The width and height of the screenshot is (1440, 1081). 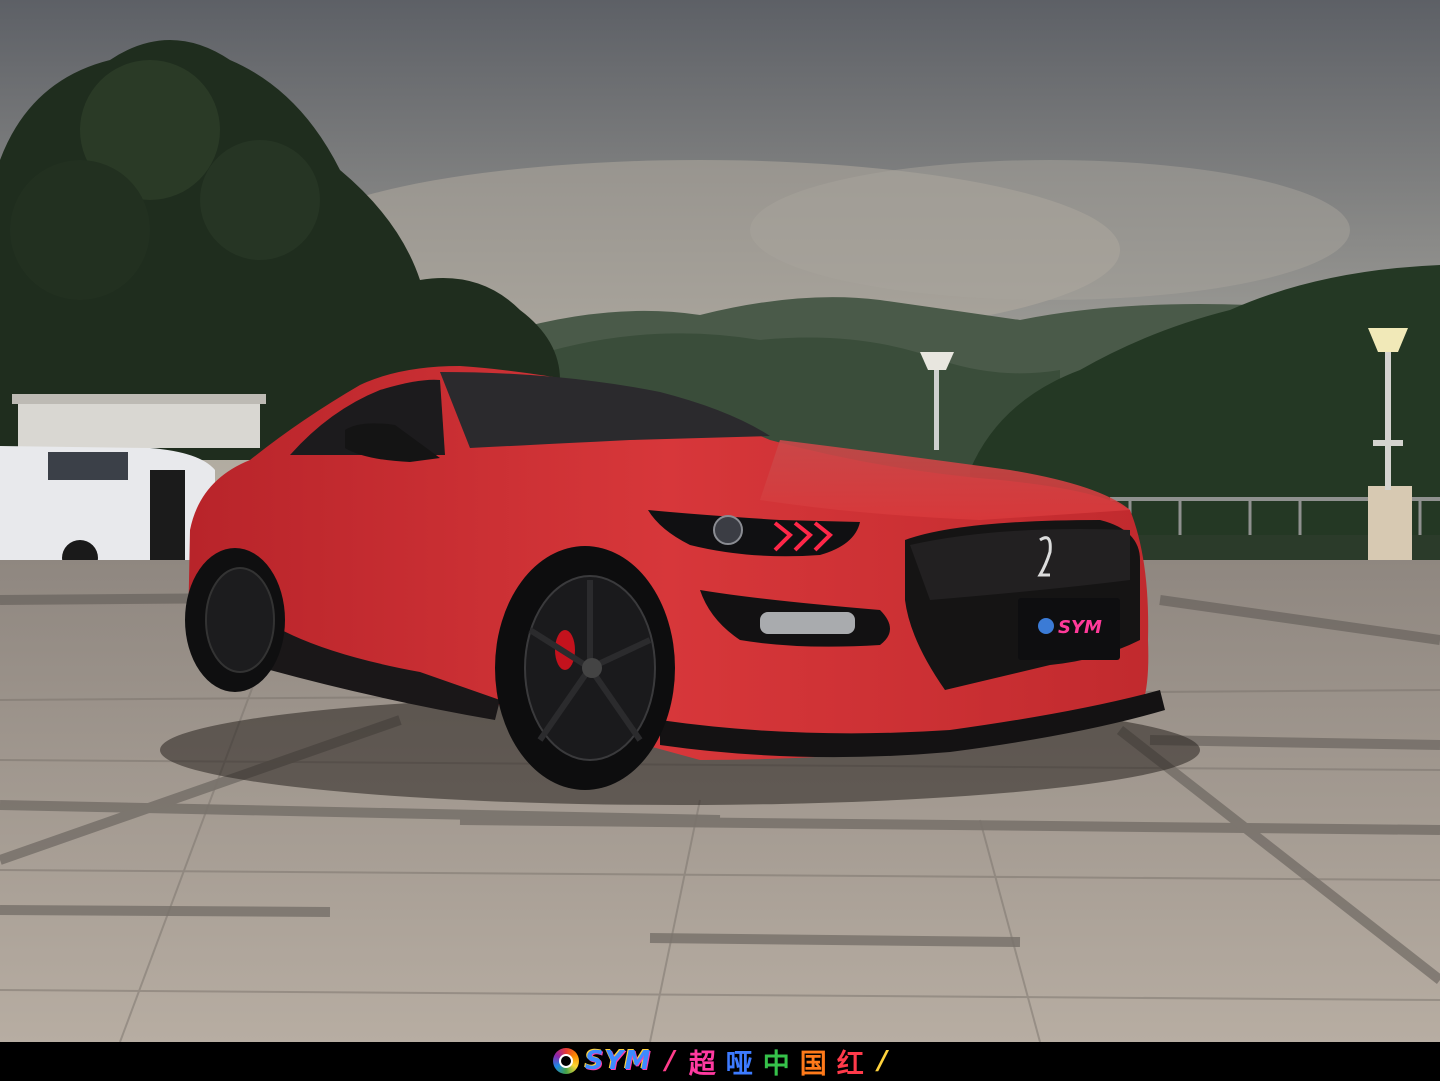 What do you see at coordinates (167, 517) in the screenshot?
I see `person` at bounding box center [167, 517].